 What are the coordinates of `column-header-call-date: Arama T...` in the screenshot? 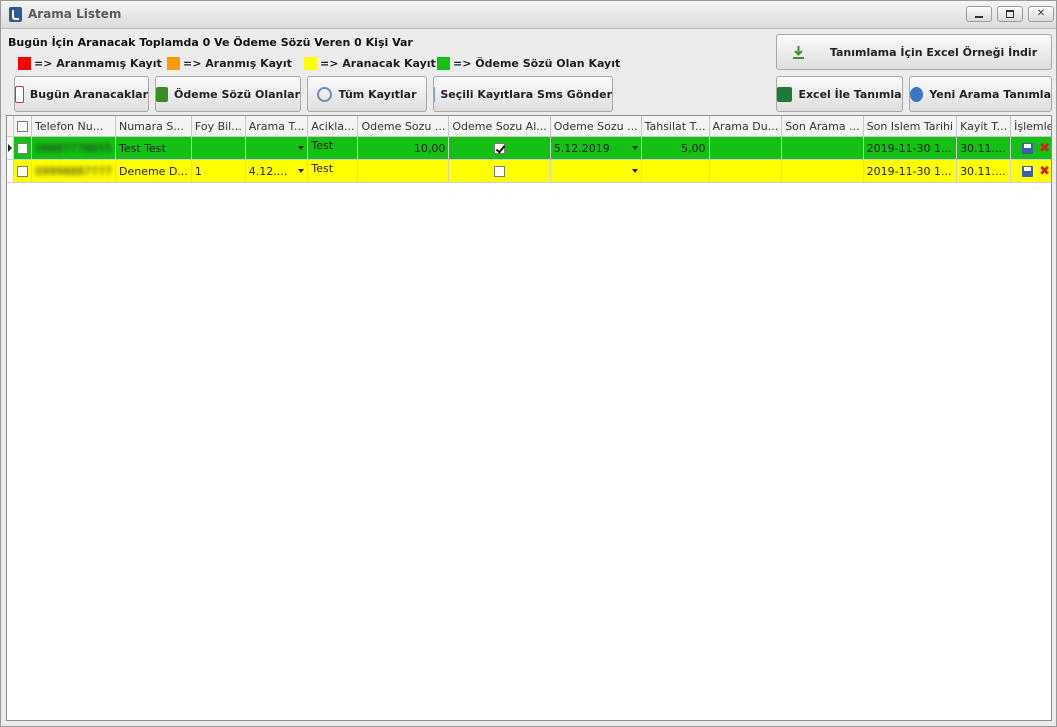 It's located at (277, 126).